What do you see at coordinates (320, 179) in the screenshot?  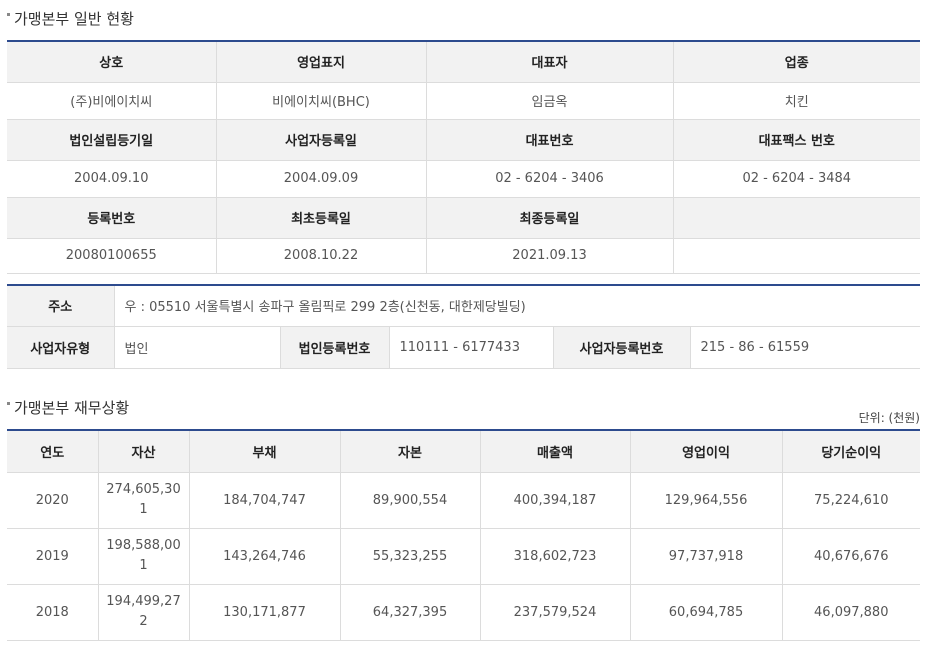 I see `business-registration-date: 2004.09.09` at bounding box center [320, 179].